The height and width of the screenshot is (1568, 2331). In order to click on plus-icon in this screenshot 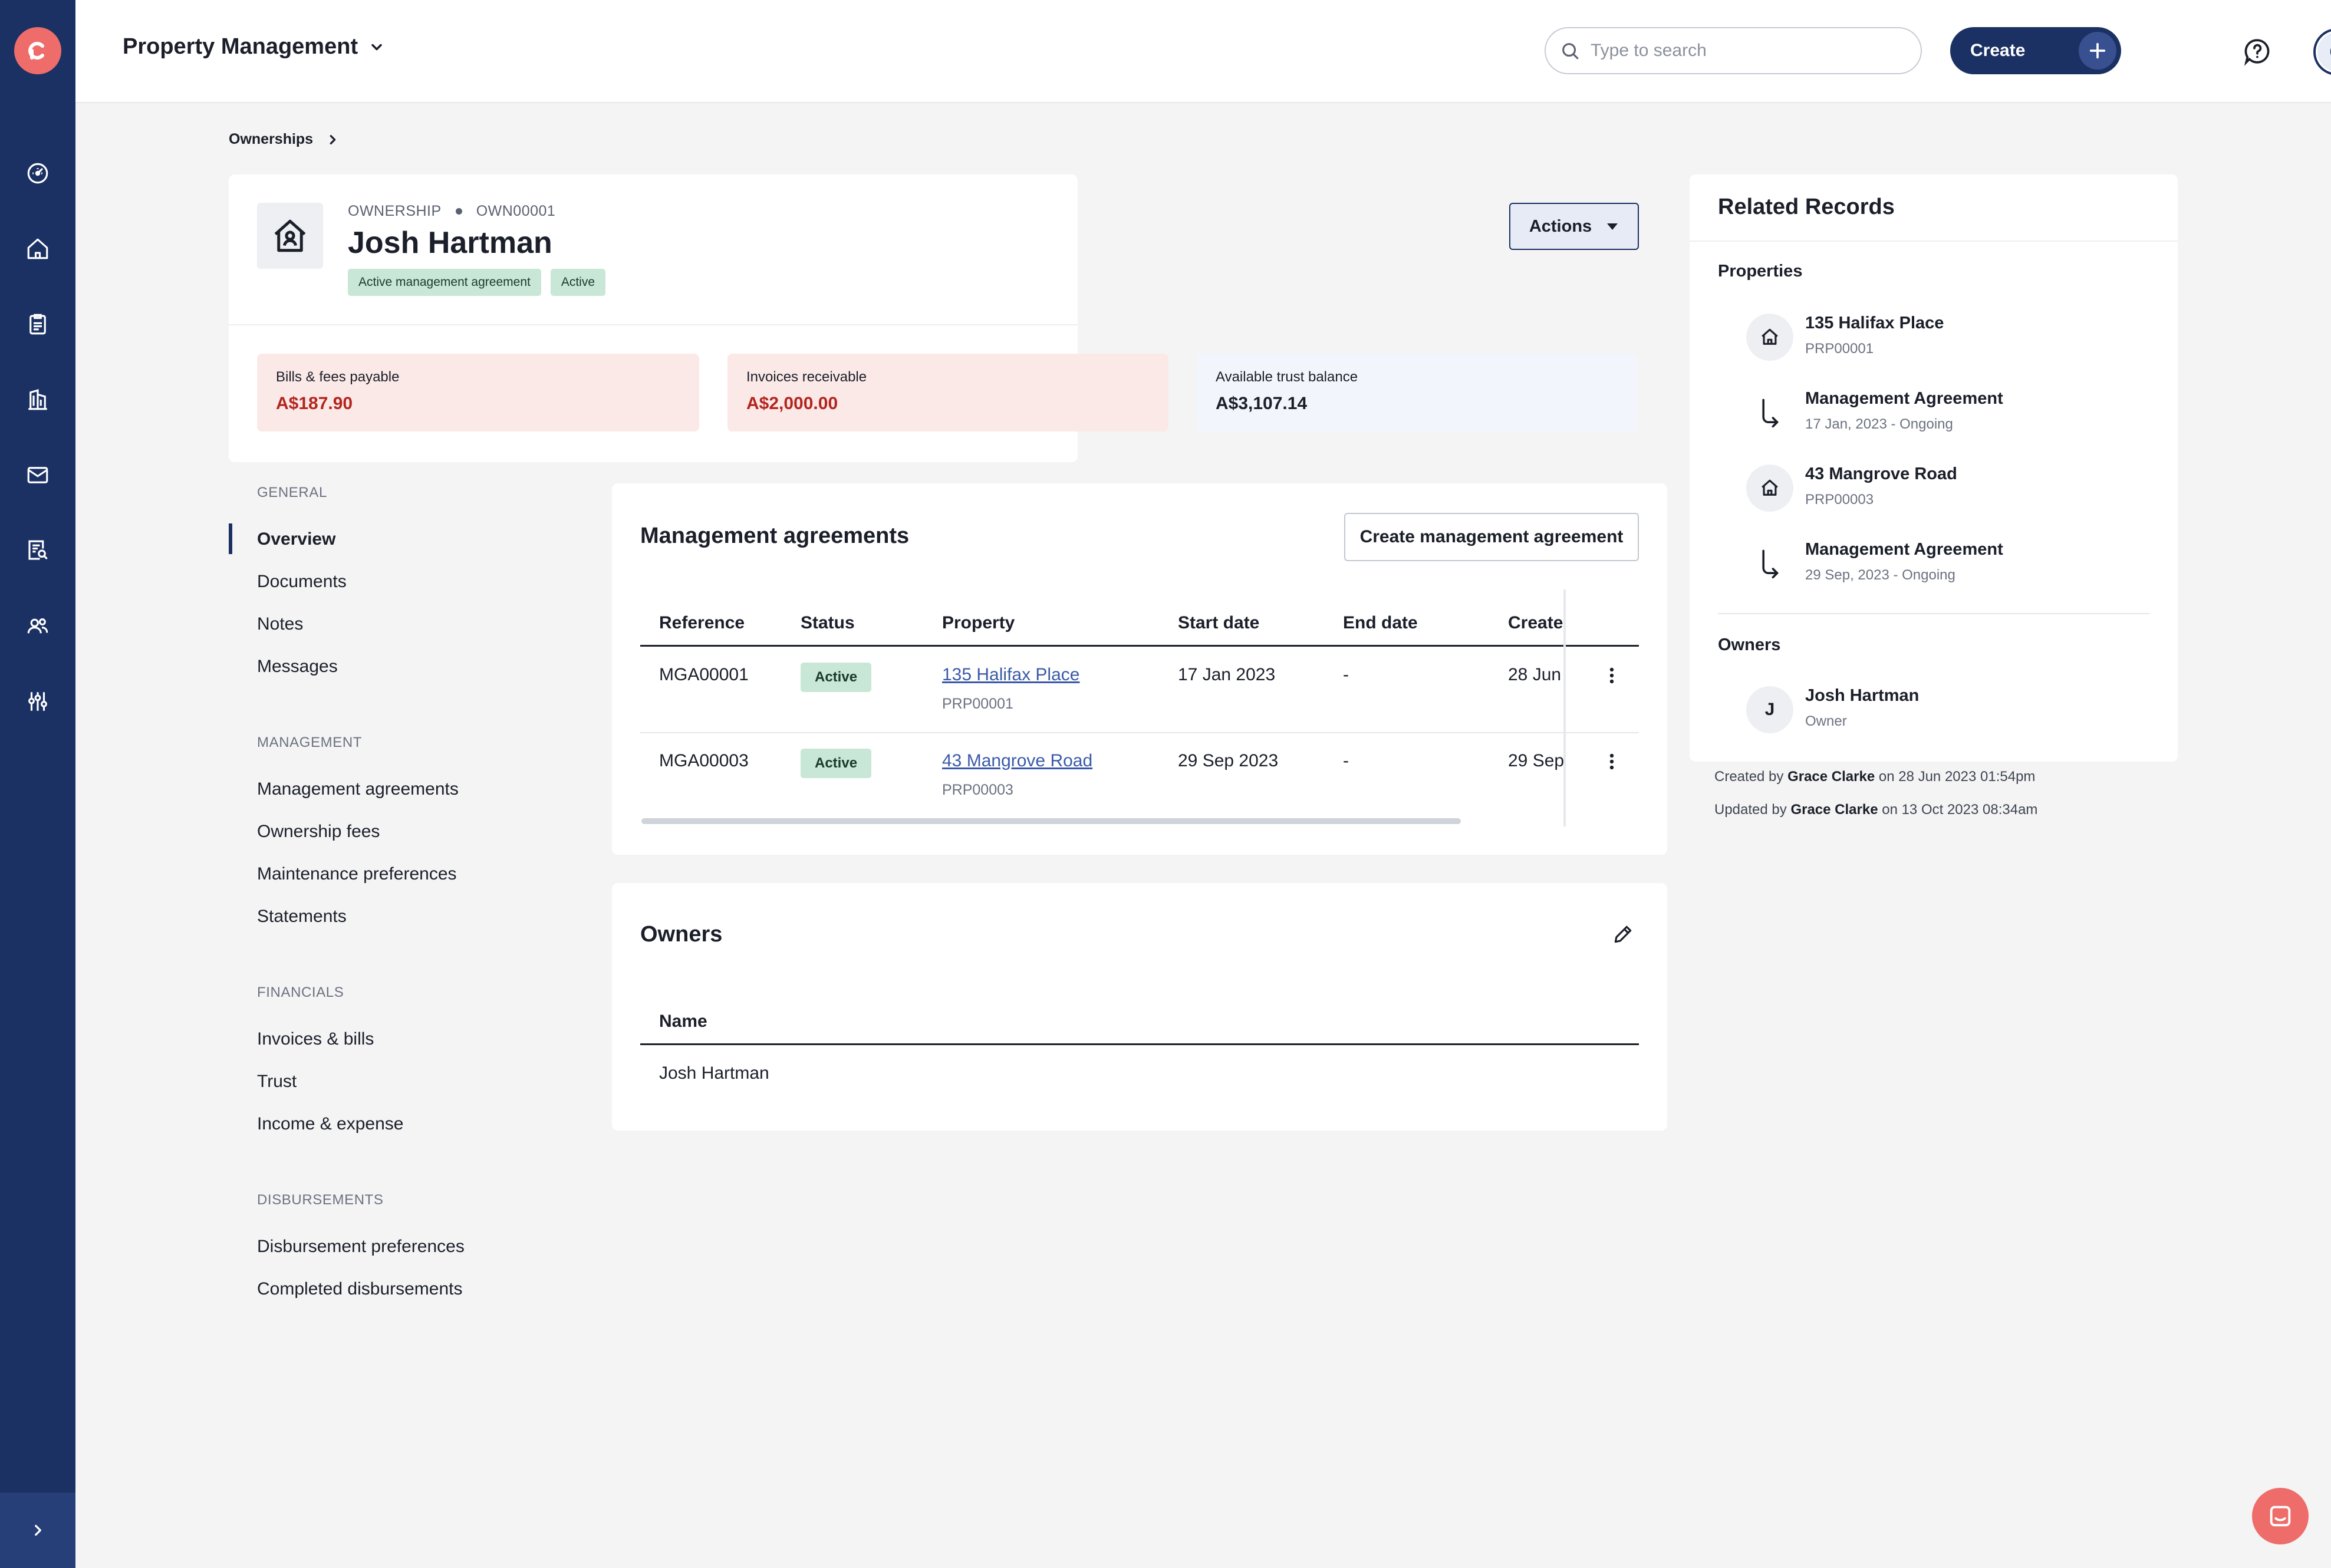, I will do `click(2097, 51)`.